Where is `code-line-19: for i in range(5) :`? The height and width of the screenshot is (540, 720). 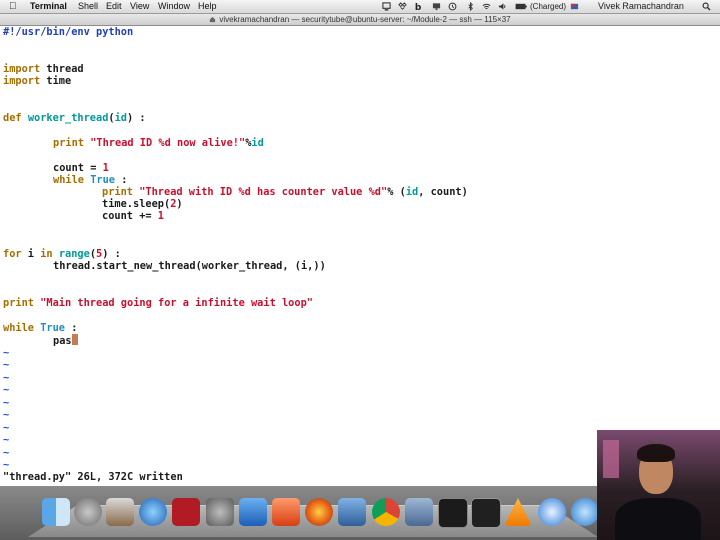 code-line-19: for i in range(5) : is located at coordinates (62, 254).